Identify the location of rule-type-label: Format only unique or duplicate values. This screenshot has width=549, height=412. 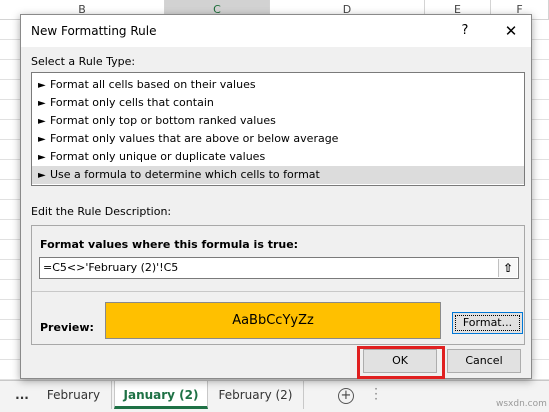
(158, 156).